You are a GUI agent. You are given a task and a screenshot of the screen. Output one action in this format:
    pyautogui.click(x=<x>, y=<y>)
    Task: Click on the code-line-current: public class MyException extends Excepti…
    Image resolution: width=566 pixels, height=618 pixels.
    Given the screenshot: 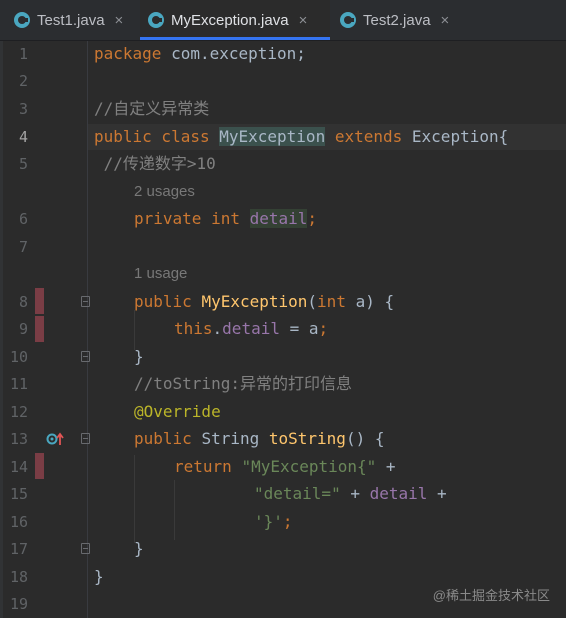 What is the action you would take?
    pyautogui.click(x=301, y=137)
    